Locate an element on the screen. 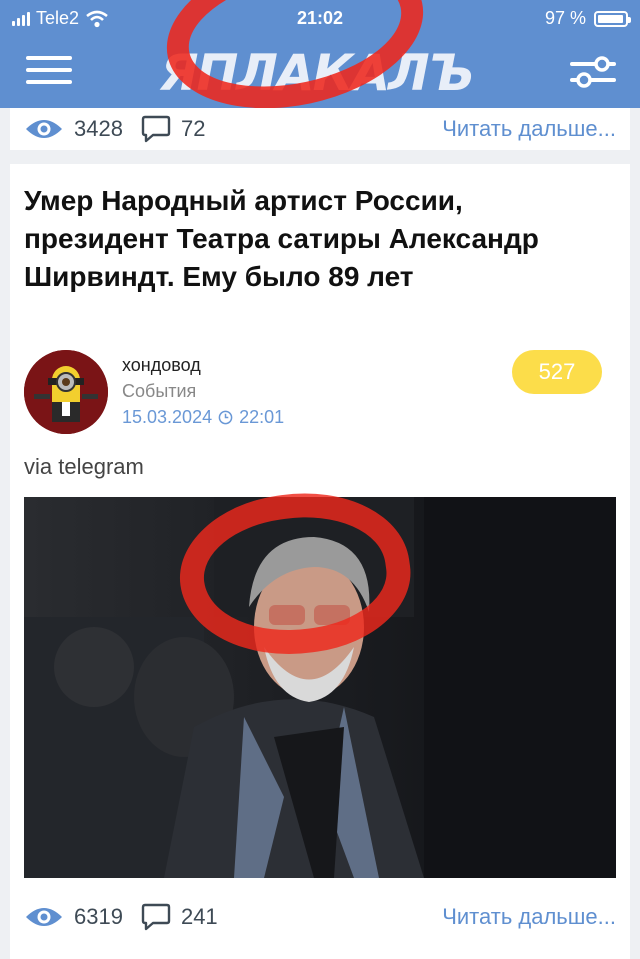  clock-icon is located at coordinates (225, 417).